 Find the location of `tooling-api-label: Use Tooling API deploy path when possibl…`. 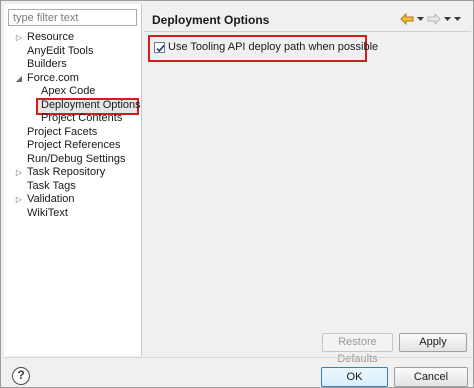

tooling-api-label: Use Tooling API deploy path when possibl… is located at coordinates (273, 47).